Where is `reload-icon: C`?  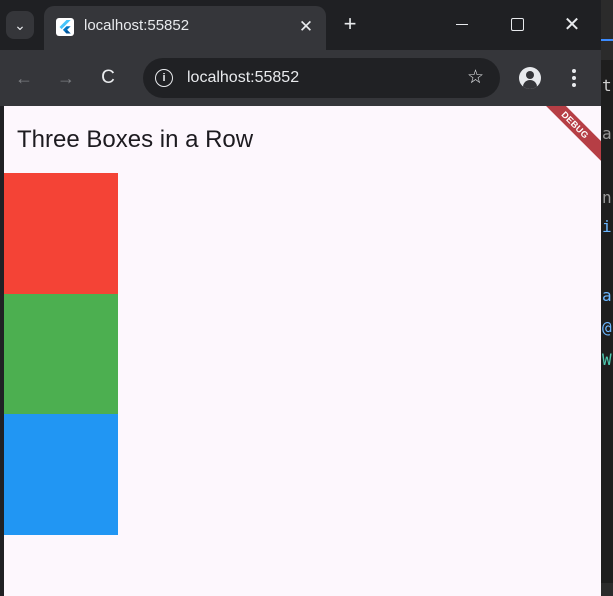
reload-icon: C is located at coordinates (108, 77).